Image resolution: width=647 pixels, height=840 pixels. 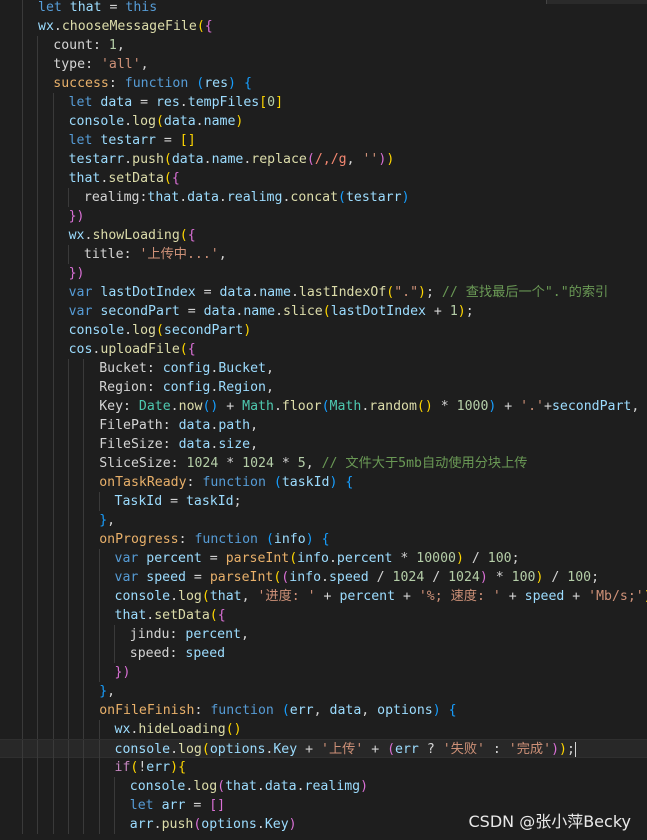 I want to click on code-token: count, so click(x=73, y=45).